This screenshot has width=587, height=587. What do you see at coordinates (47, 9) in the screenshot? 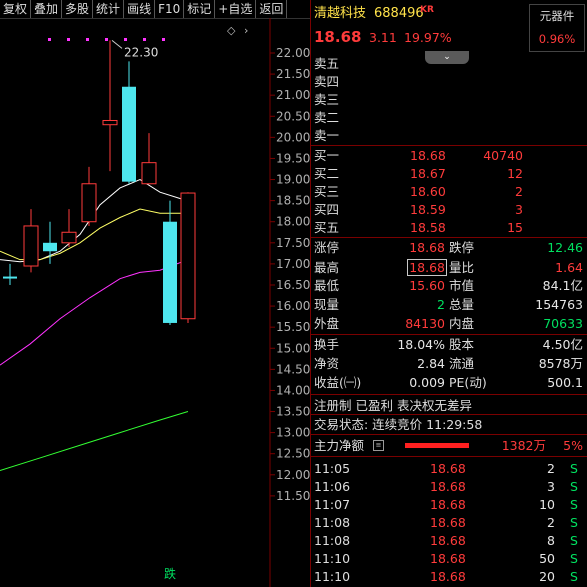
I see `overlay-button: 叠加` at bounding box center [47, 9].